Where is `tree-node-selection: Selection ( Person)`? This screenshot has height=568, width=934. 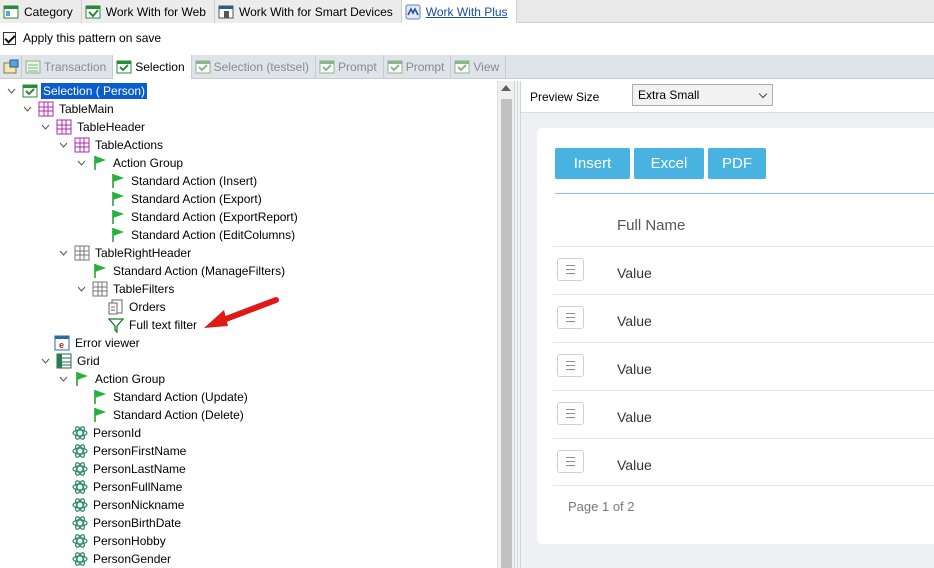 tree-node-selection: Selection ( Person) is located at coordinates (77, 91).